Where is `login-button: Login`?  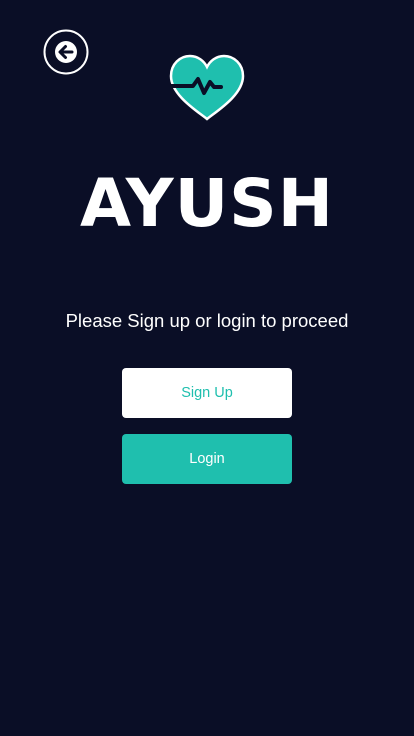
login-button: Login is located at coordinates (207, 459).